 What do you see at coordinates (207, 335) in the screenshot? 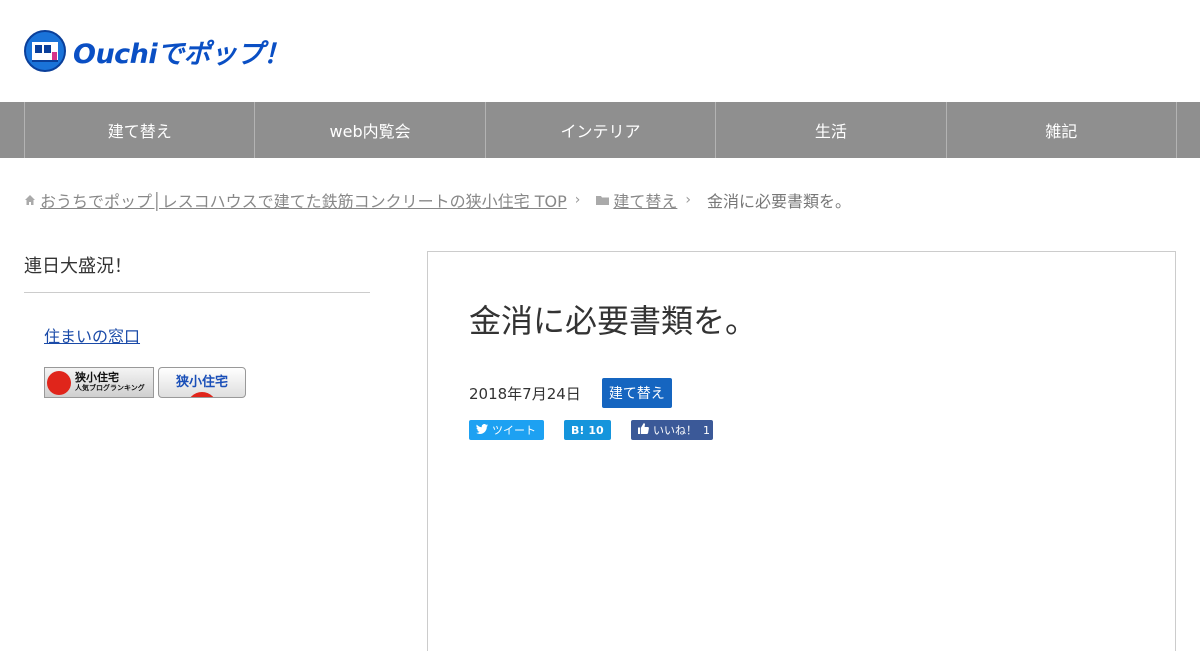
I see `sumai-madoguchi-link: 住まいの窓口` at bounding box center [207, 335].